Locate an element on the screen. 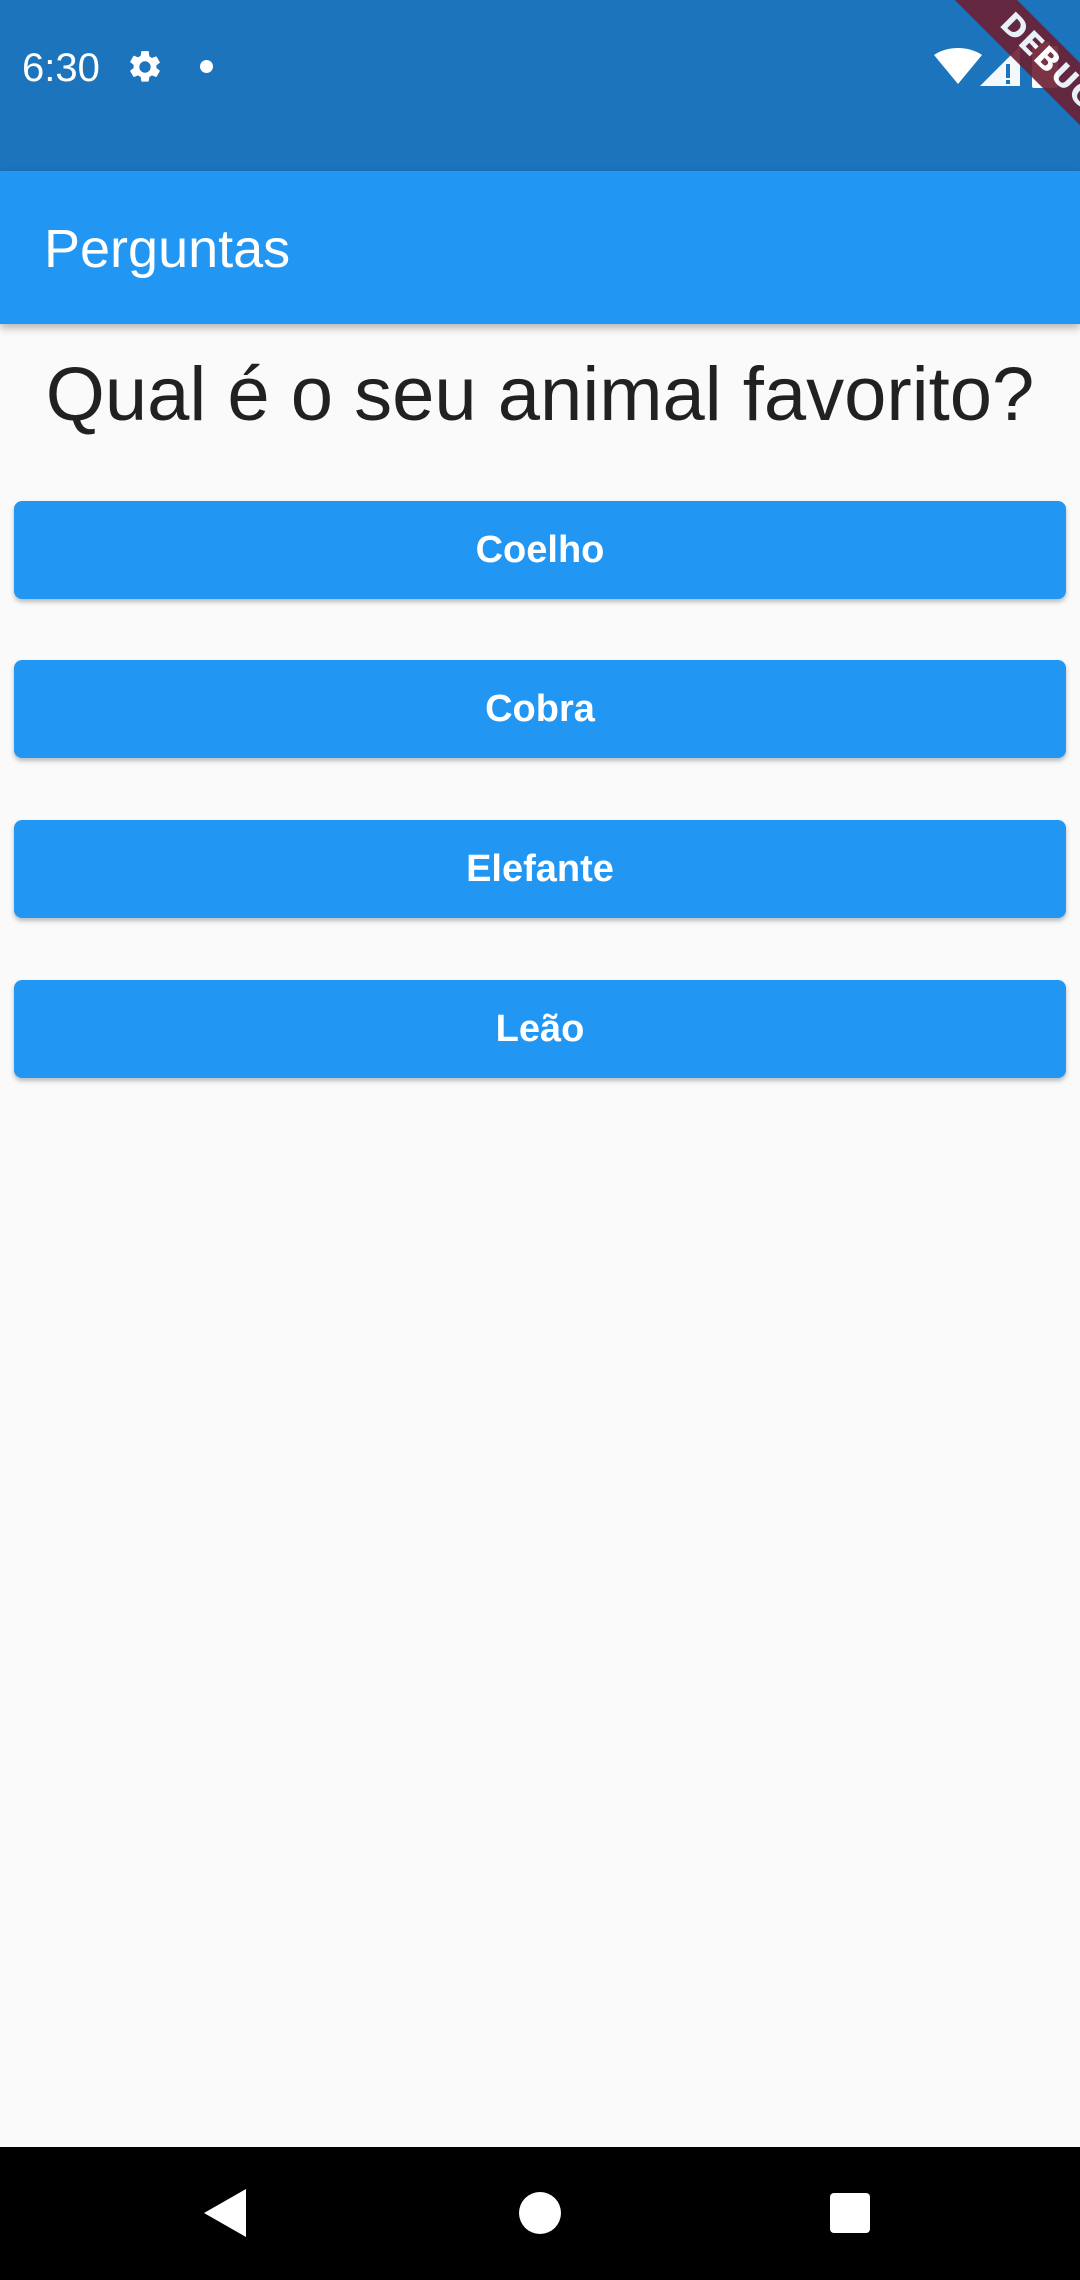 This screenshot has height=2280, width=1080. answer-button-leao: Leão is located at coordinates (540, 1029).